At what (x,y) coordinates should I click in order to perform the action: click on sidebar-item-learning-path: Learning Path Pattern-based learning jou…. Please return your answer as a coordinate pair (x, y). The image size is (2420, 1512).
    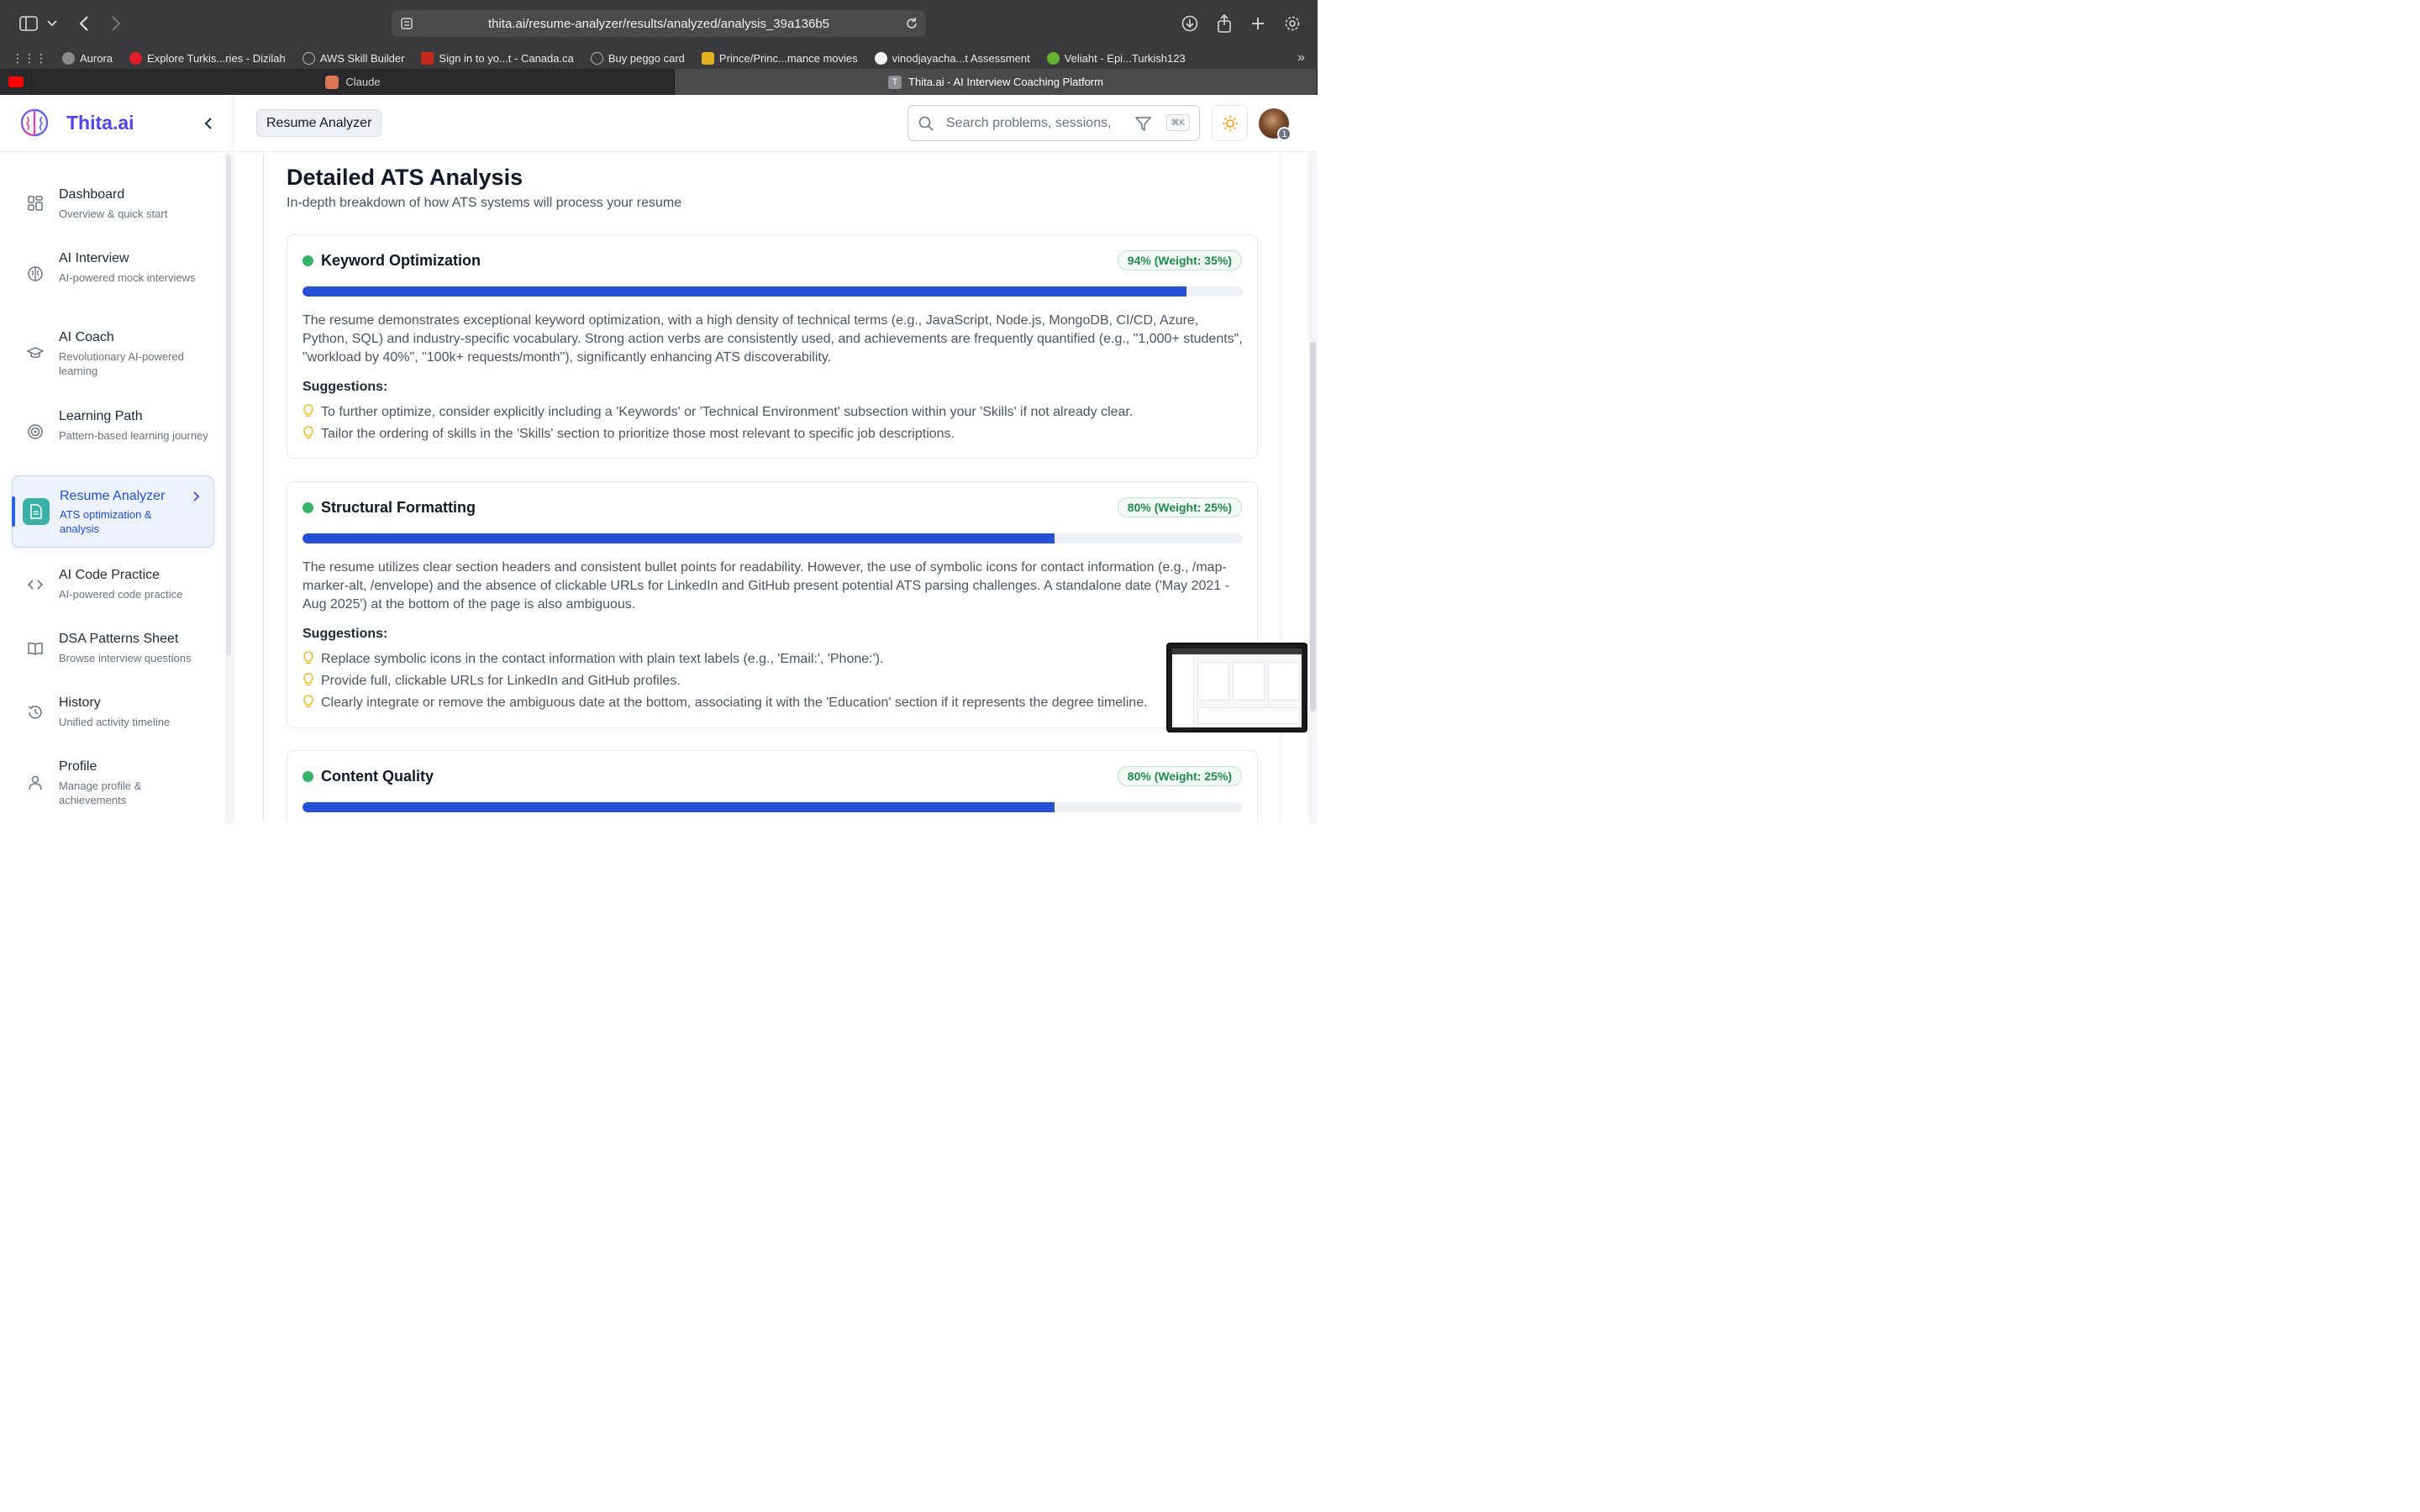
    Looking at the image, I should click on (113, 432).